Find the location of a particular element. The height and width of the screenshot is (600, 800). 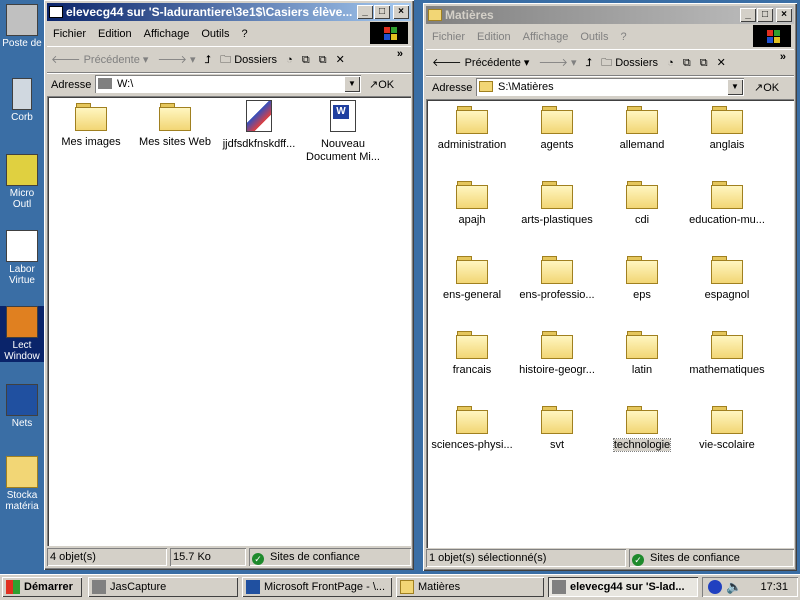

address-input: S:\Matières ▼ is located at coordinates (610, 87).